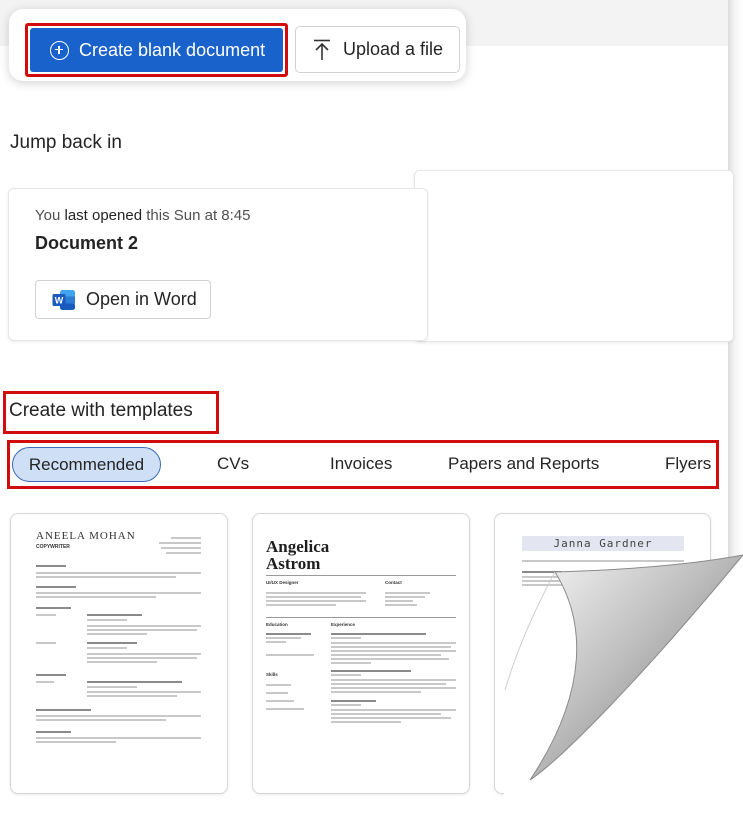 The image size is (743, 832). I want to click on document-name: Document 2, so click(87, 243).